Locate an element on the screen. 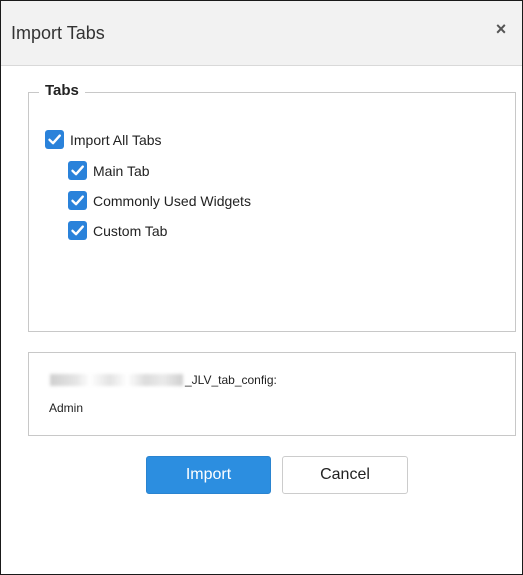 The image size is (523, 575). import-all-tabs-checkbox: Import All Tabs is located at coordinates (103, 139).